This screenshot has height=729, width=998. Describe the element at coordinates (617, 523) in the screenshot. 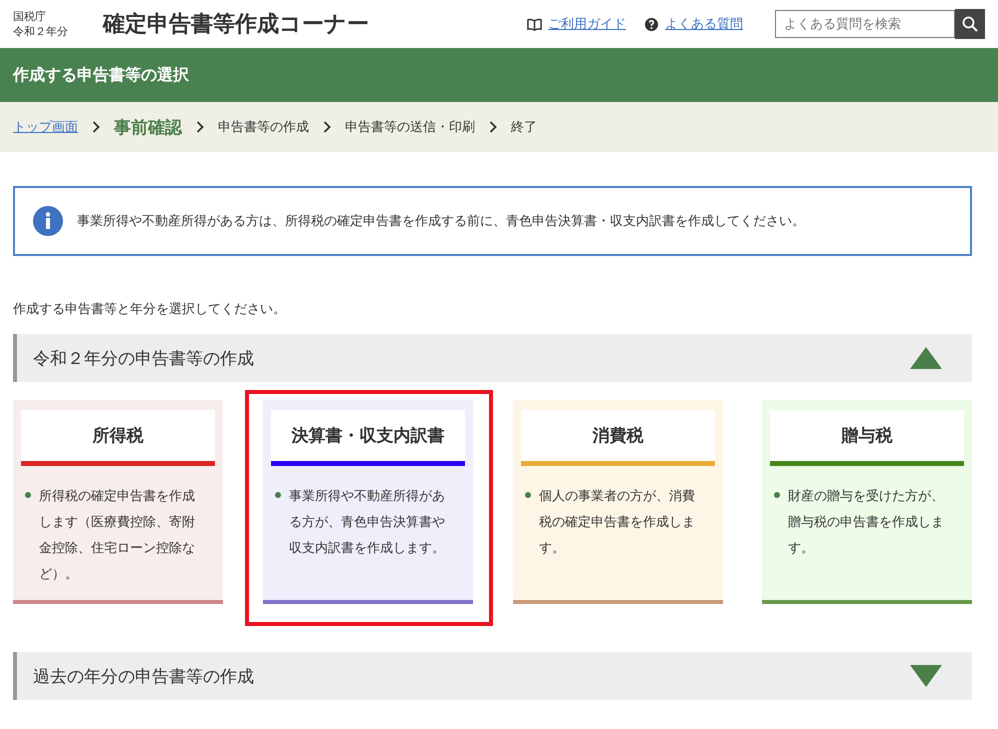

I see `card-description: 個人の事業者の方が、消費税の確定申告書を作成します。` at that location.